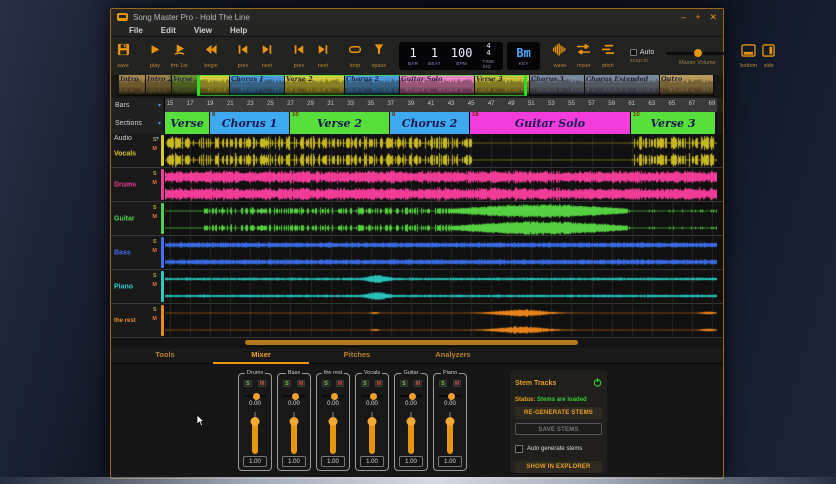 The width and height of the screenshot is (836, 484). What do you see at coordinates (165, 356) in the screenshot?
I see `tab-tools: Tools` at bounding box center [165, 356].